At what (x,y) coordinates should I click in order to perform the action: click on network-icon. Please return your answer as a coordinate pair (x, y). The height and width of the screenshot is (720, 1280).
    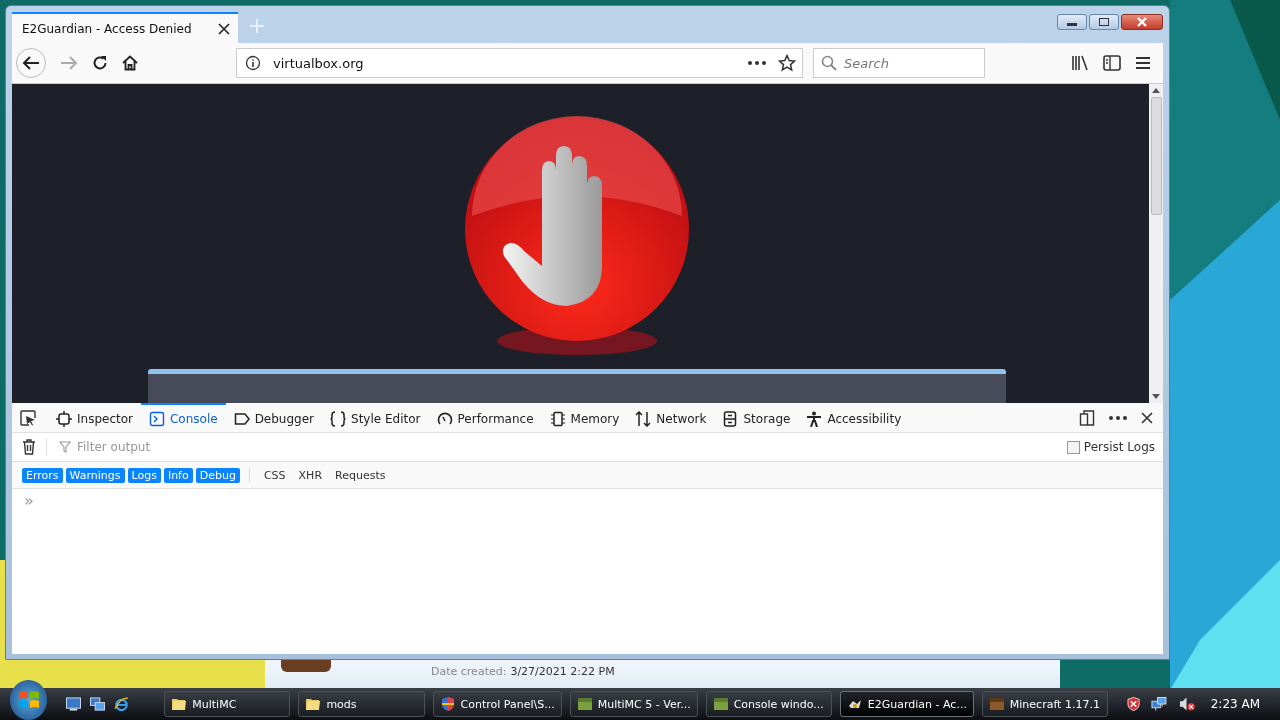
    Looking at the image, I should click on (1159, 704).